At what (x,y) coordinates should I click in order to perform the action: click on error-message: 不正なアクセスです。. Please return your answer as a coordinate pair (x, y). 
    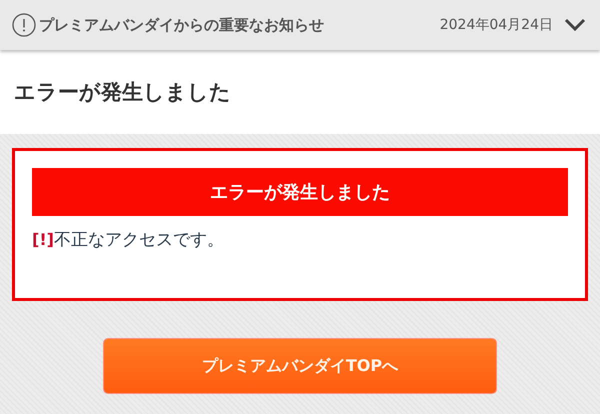
    Looking at the image, I should click on (139, 240).